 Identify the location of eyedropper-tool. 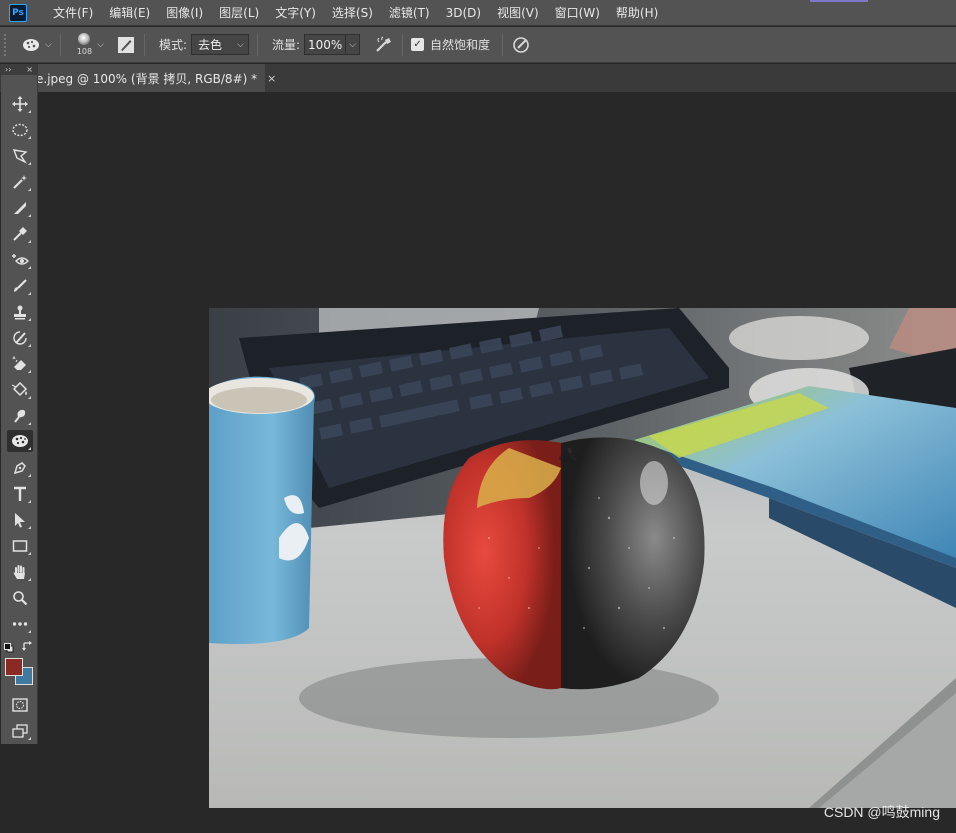
(20, 234).